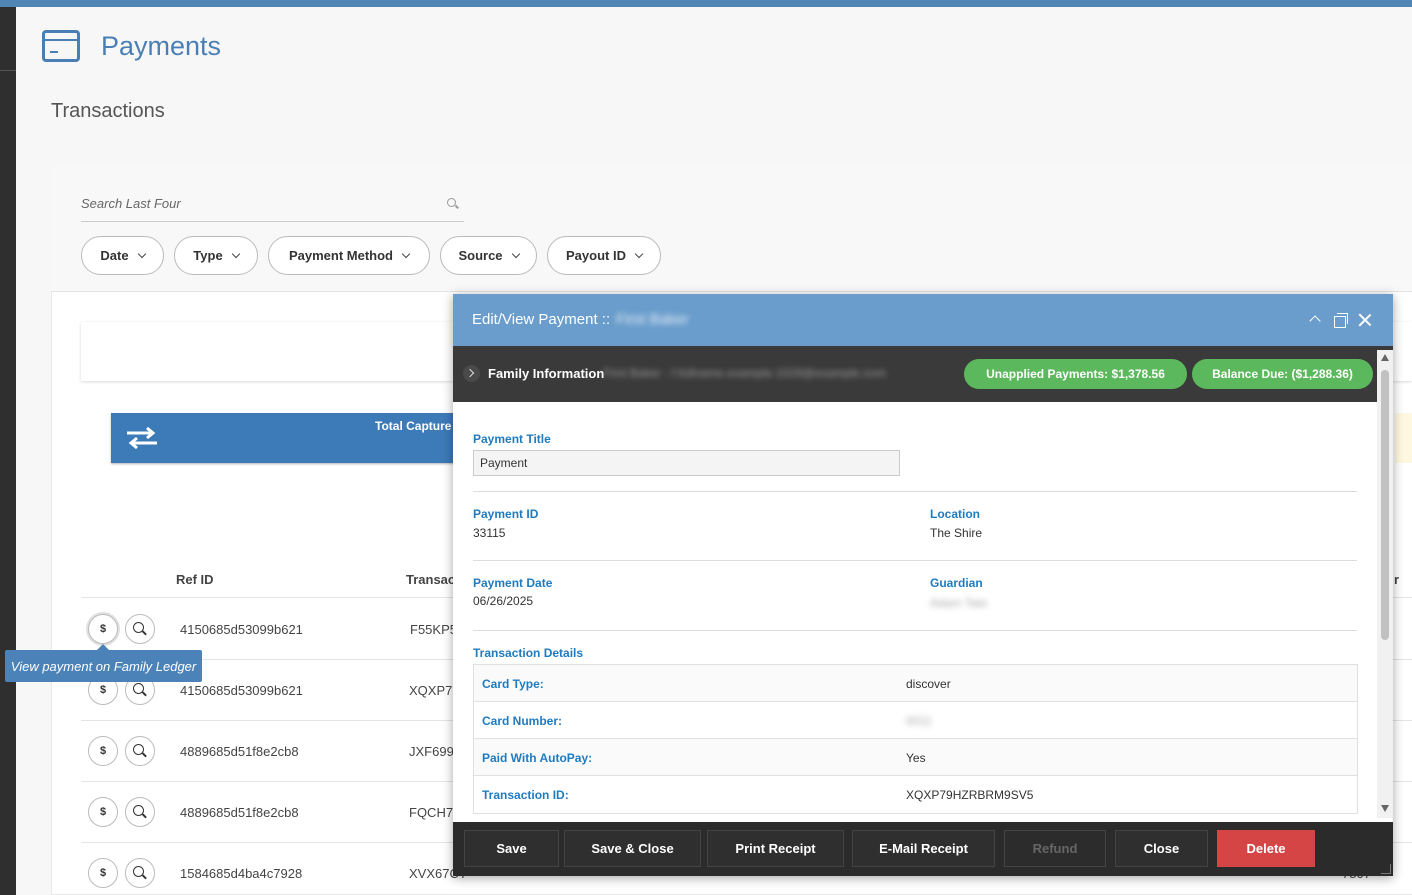  What do you see at coordinates (775, 848) in the screenshot?
I see `print-receipt-button: Print Receipt` at bounding box center [775, 848].